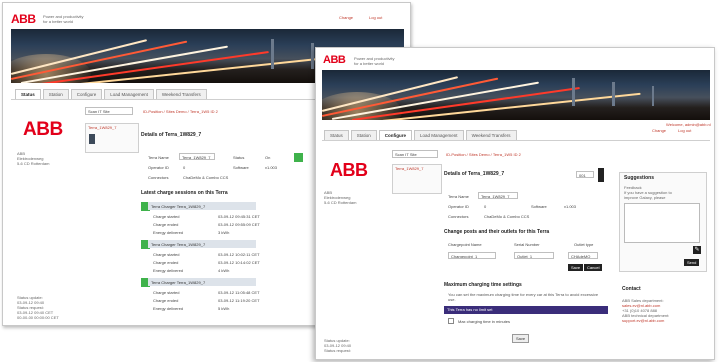  Describe the element at coordinates (645, 320) in the screenshot. I see `support-email-link: support.ev@nl.abb.com` at that location.